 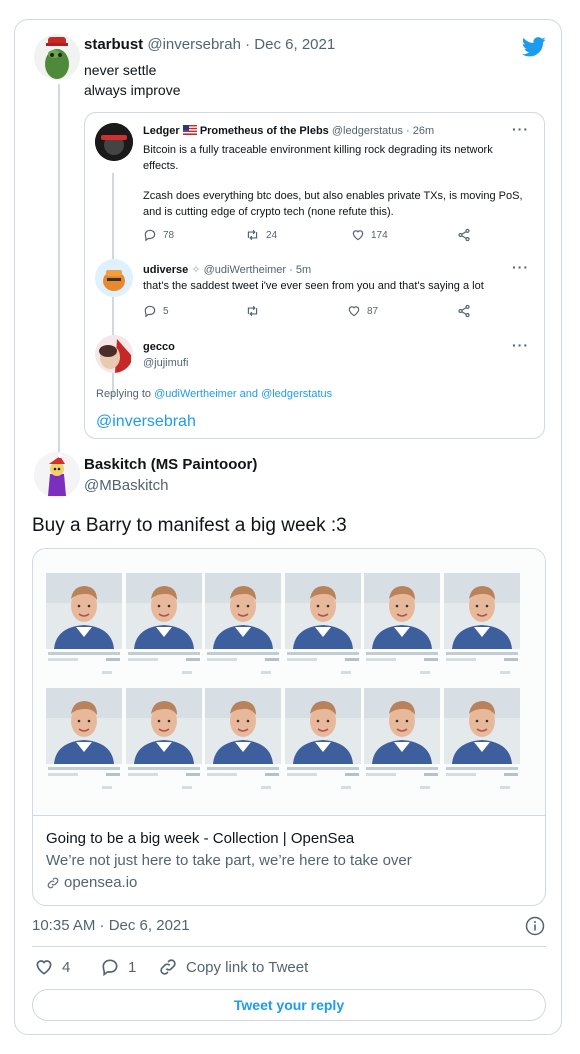 I want to click on like-action: 4, so click(x=52, y=967).